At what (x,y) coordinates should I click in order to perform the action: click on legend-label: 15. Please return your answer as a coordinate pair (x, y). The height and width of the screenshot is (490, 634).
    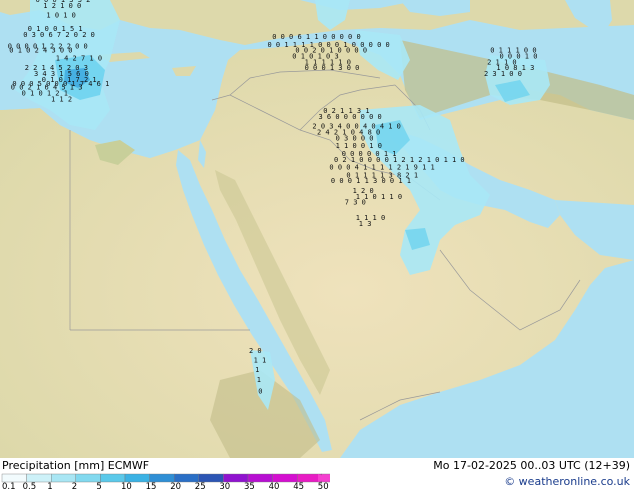
    Looking at the image, I should click on (151, 486).